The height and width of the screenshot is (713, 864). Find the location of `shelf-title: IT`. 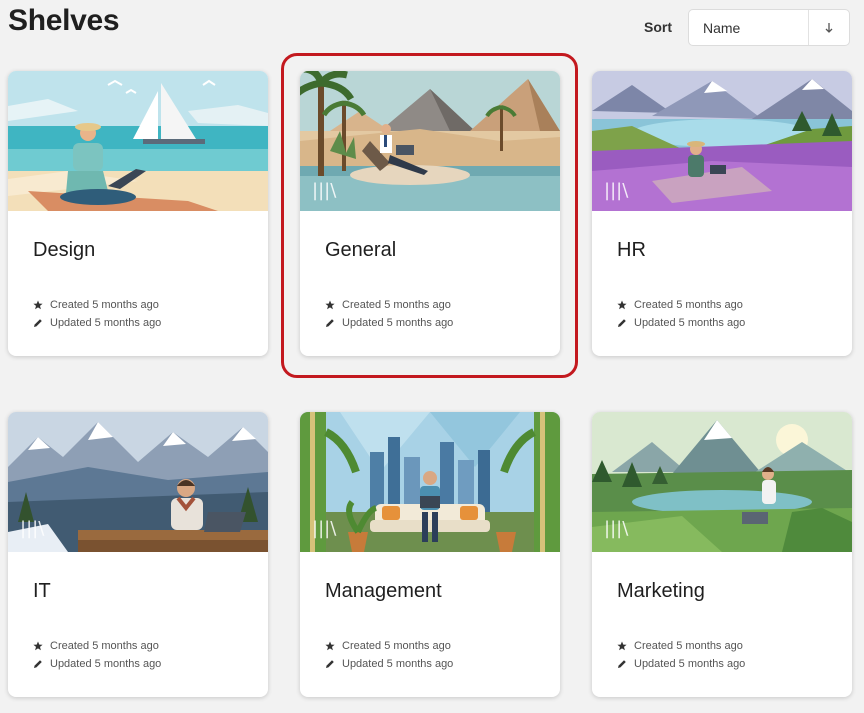

shelf-title: IT is located at coordinates (42, 591).